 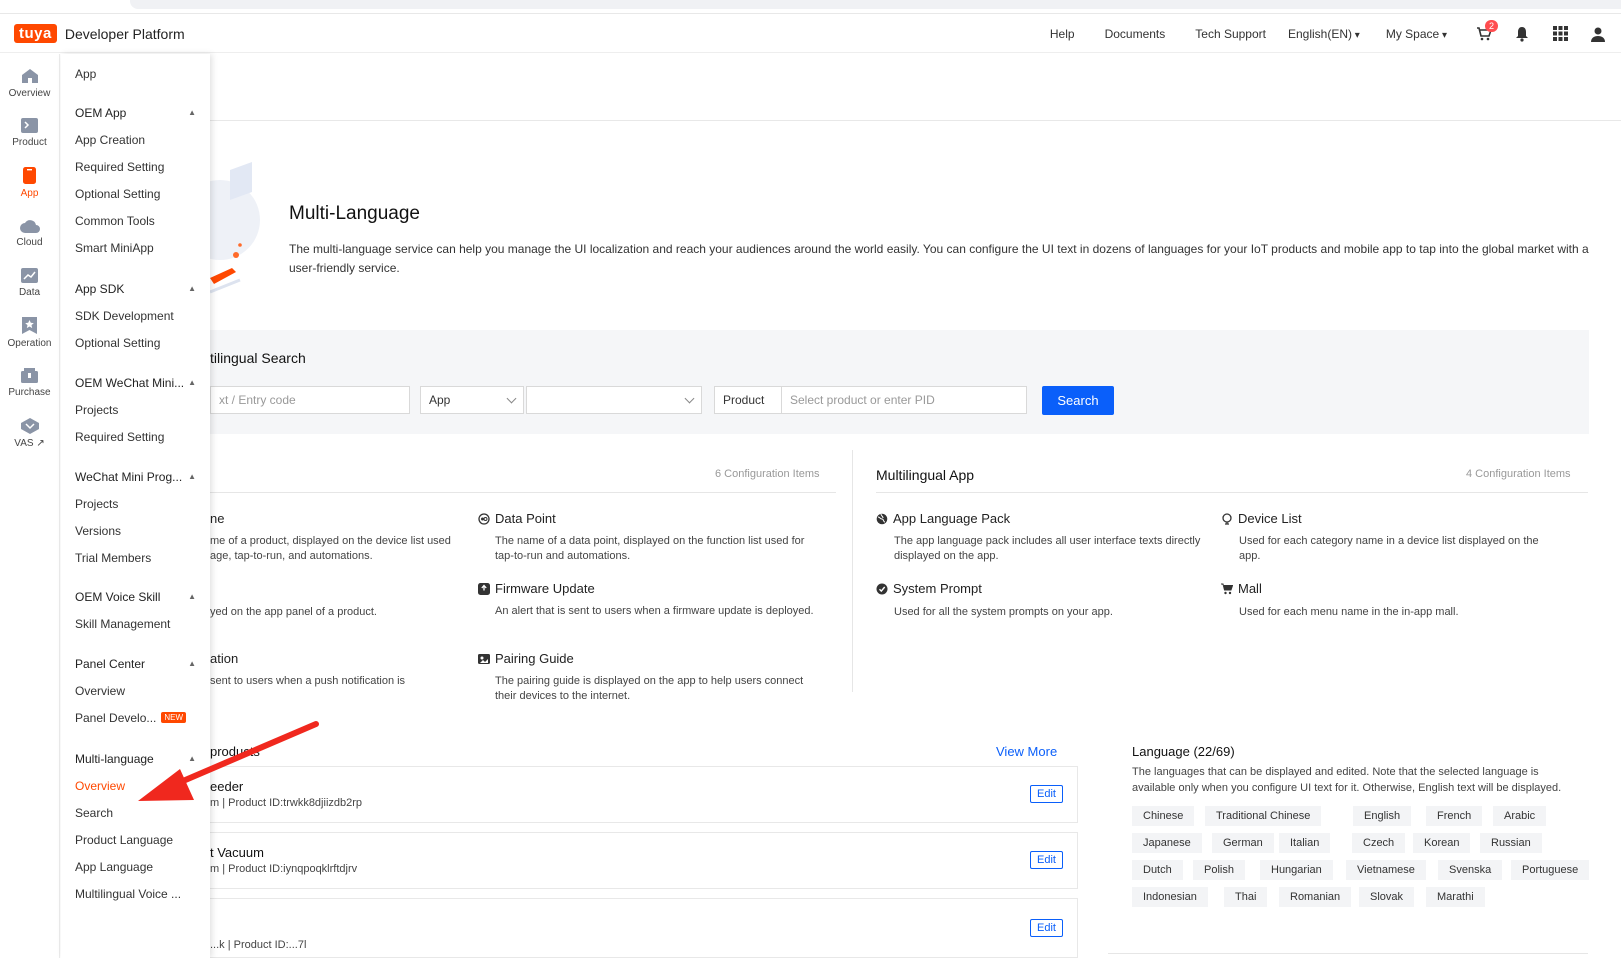 I want to click on tech-support-link: Tech Support, so click(x=1230, y=34).